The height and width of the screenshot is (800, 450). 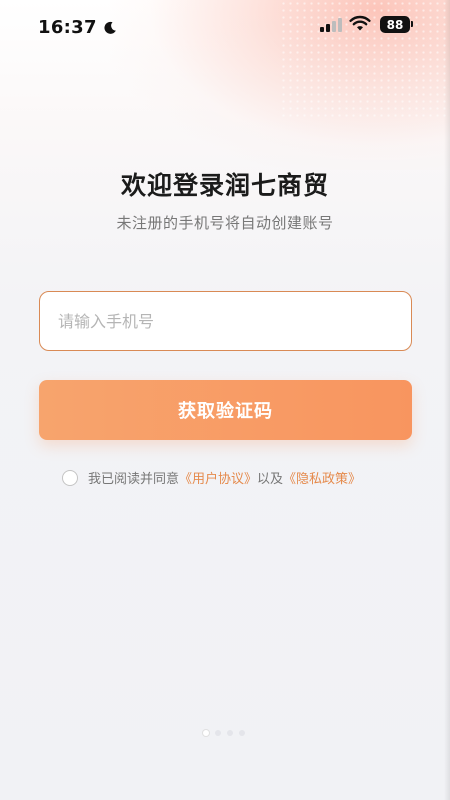 I want to click on privacy-policy-link: 《隐私政策》, so click(x=322, y=477).